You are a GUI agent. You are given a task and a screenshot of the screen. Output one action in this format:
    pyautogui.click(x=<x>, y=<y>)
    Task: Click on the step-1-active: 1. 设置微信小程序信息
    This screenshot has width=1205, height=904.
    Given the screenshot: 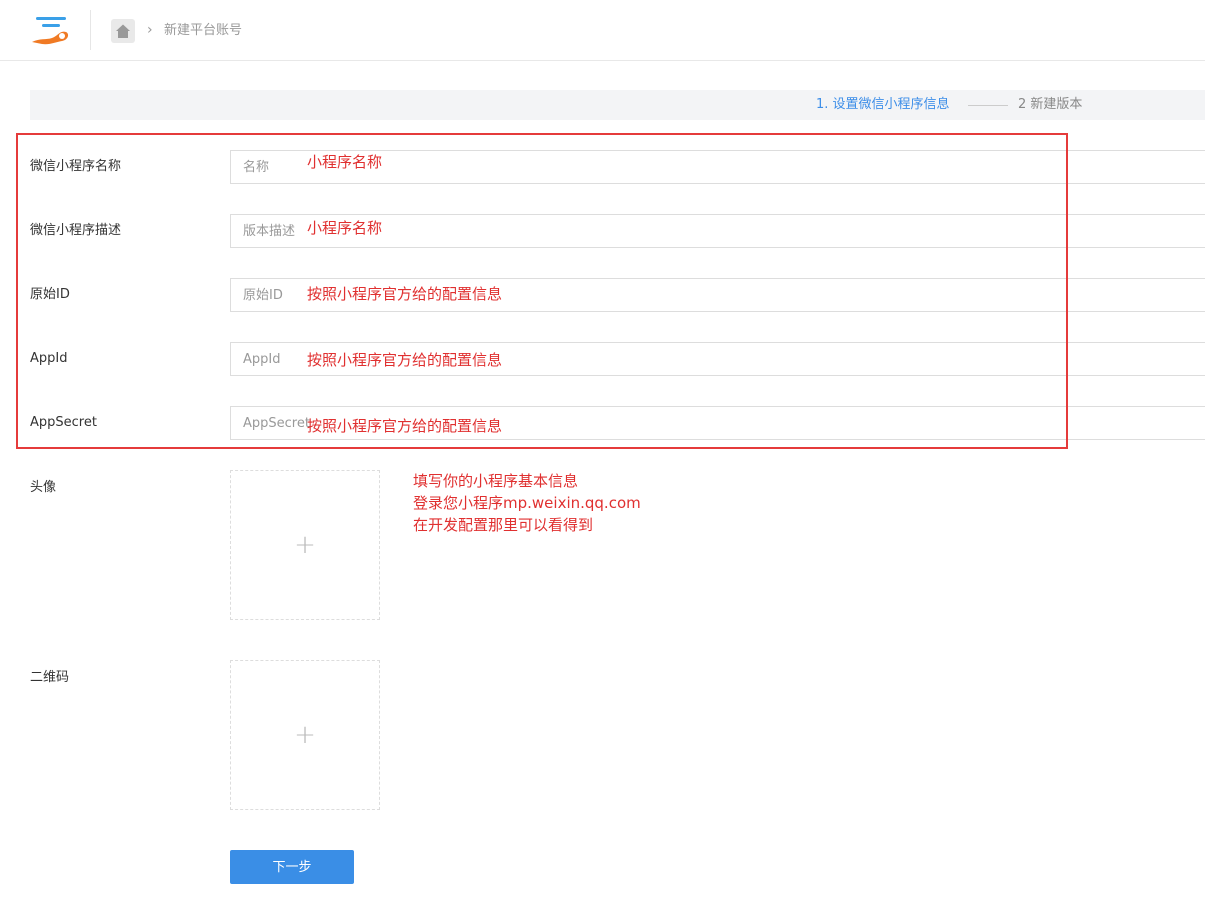 What is the action you would take?
    pyautogui.click(x=883, y=104)
    